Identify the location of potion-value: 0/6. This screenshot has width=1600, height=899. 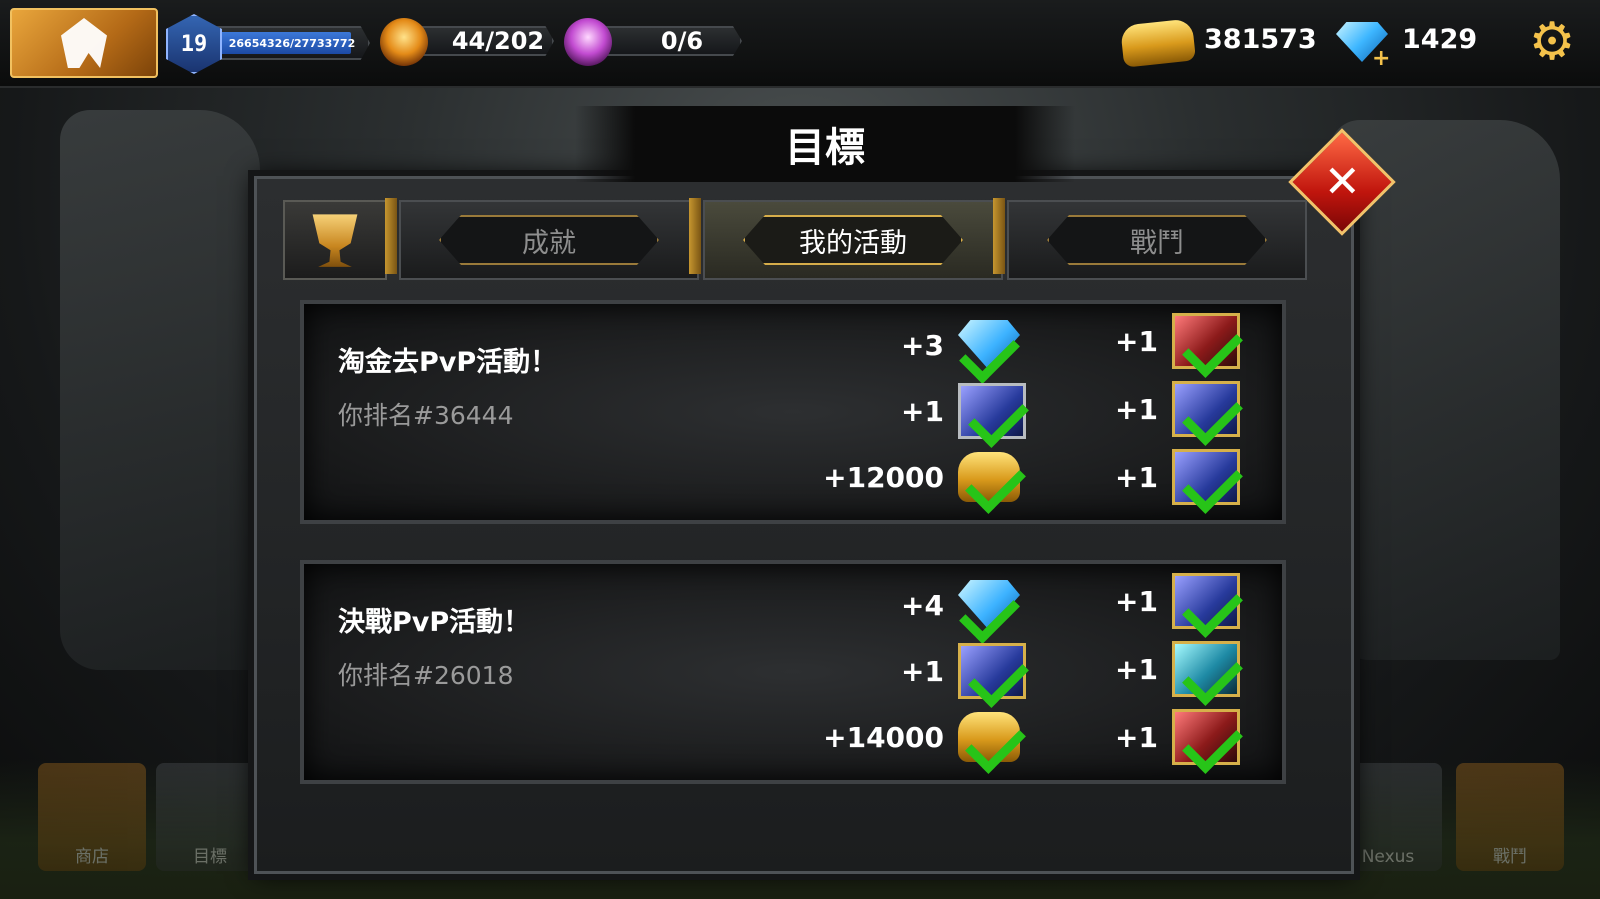
(682, 41).